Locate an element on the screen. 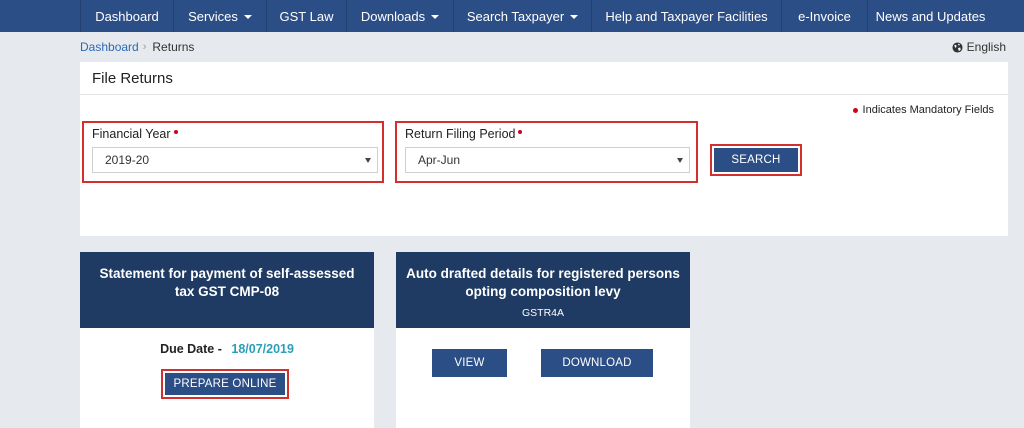 The height and width of the screenshot is (428, 1024). nav-services: Services is located at coordinates (219, 16).